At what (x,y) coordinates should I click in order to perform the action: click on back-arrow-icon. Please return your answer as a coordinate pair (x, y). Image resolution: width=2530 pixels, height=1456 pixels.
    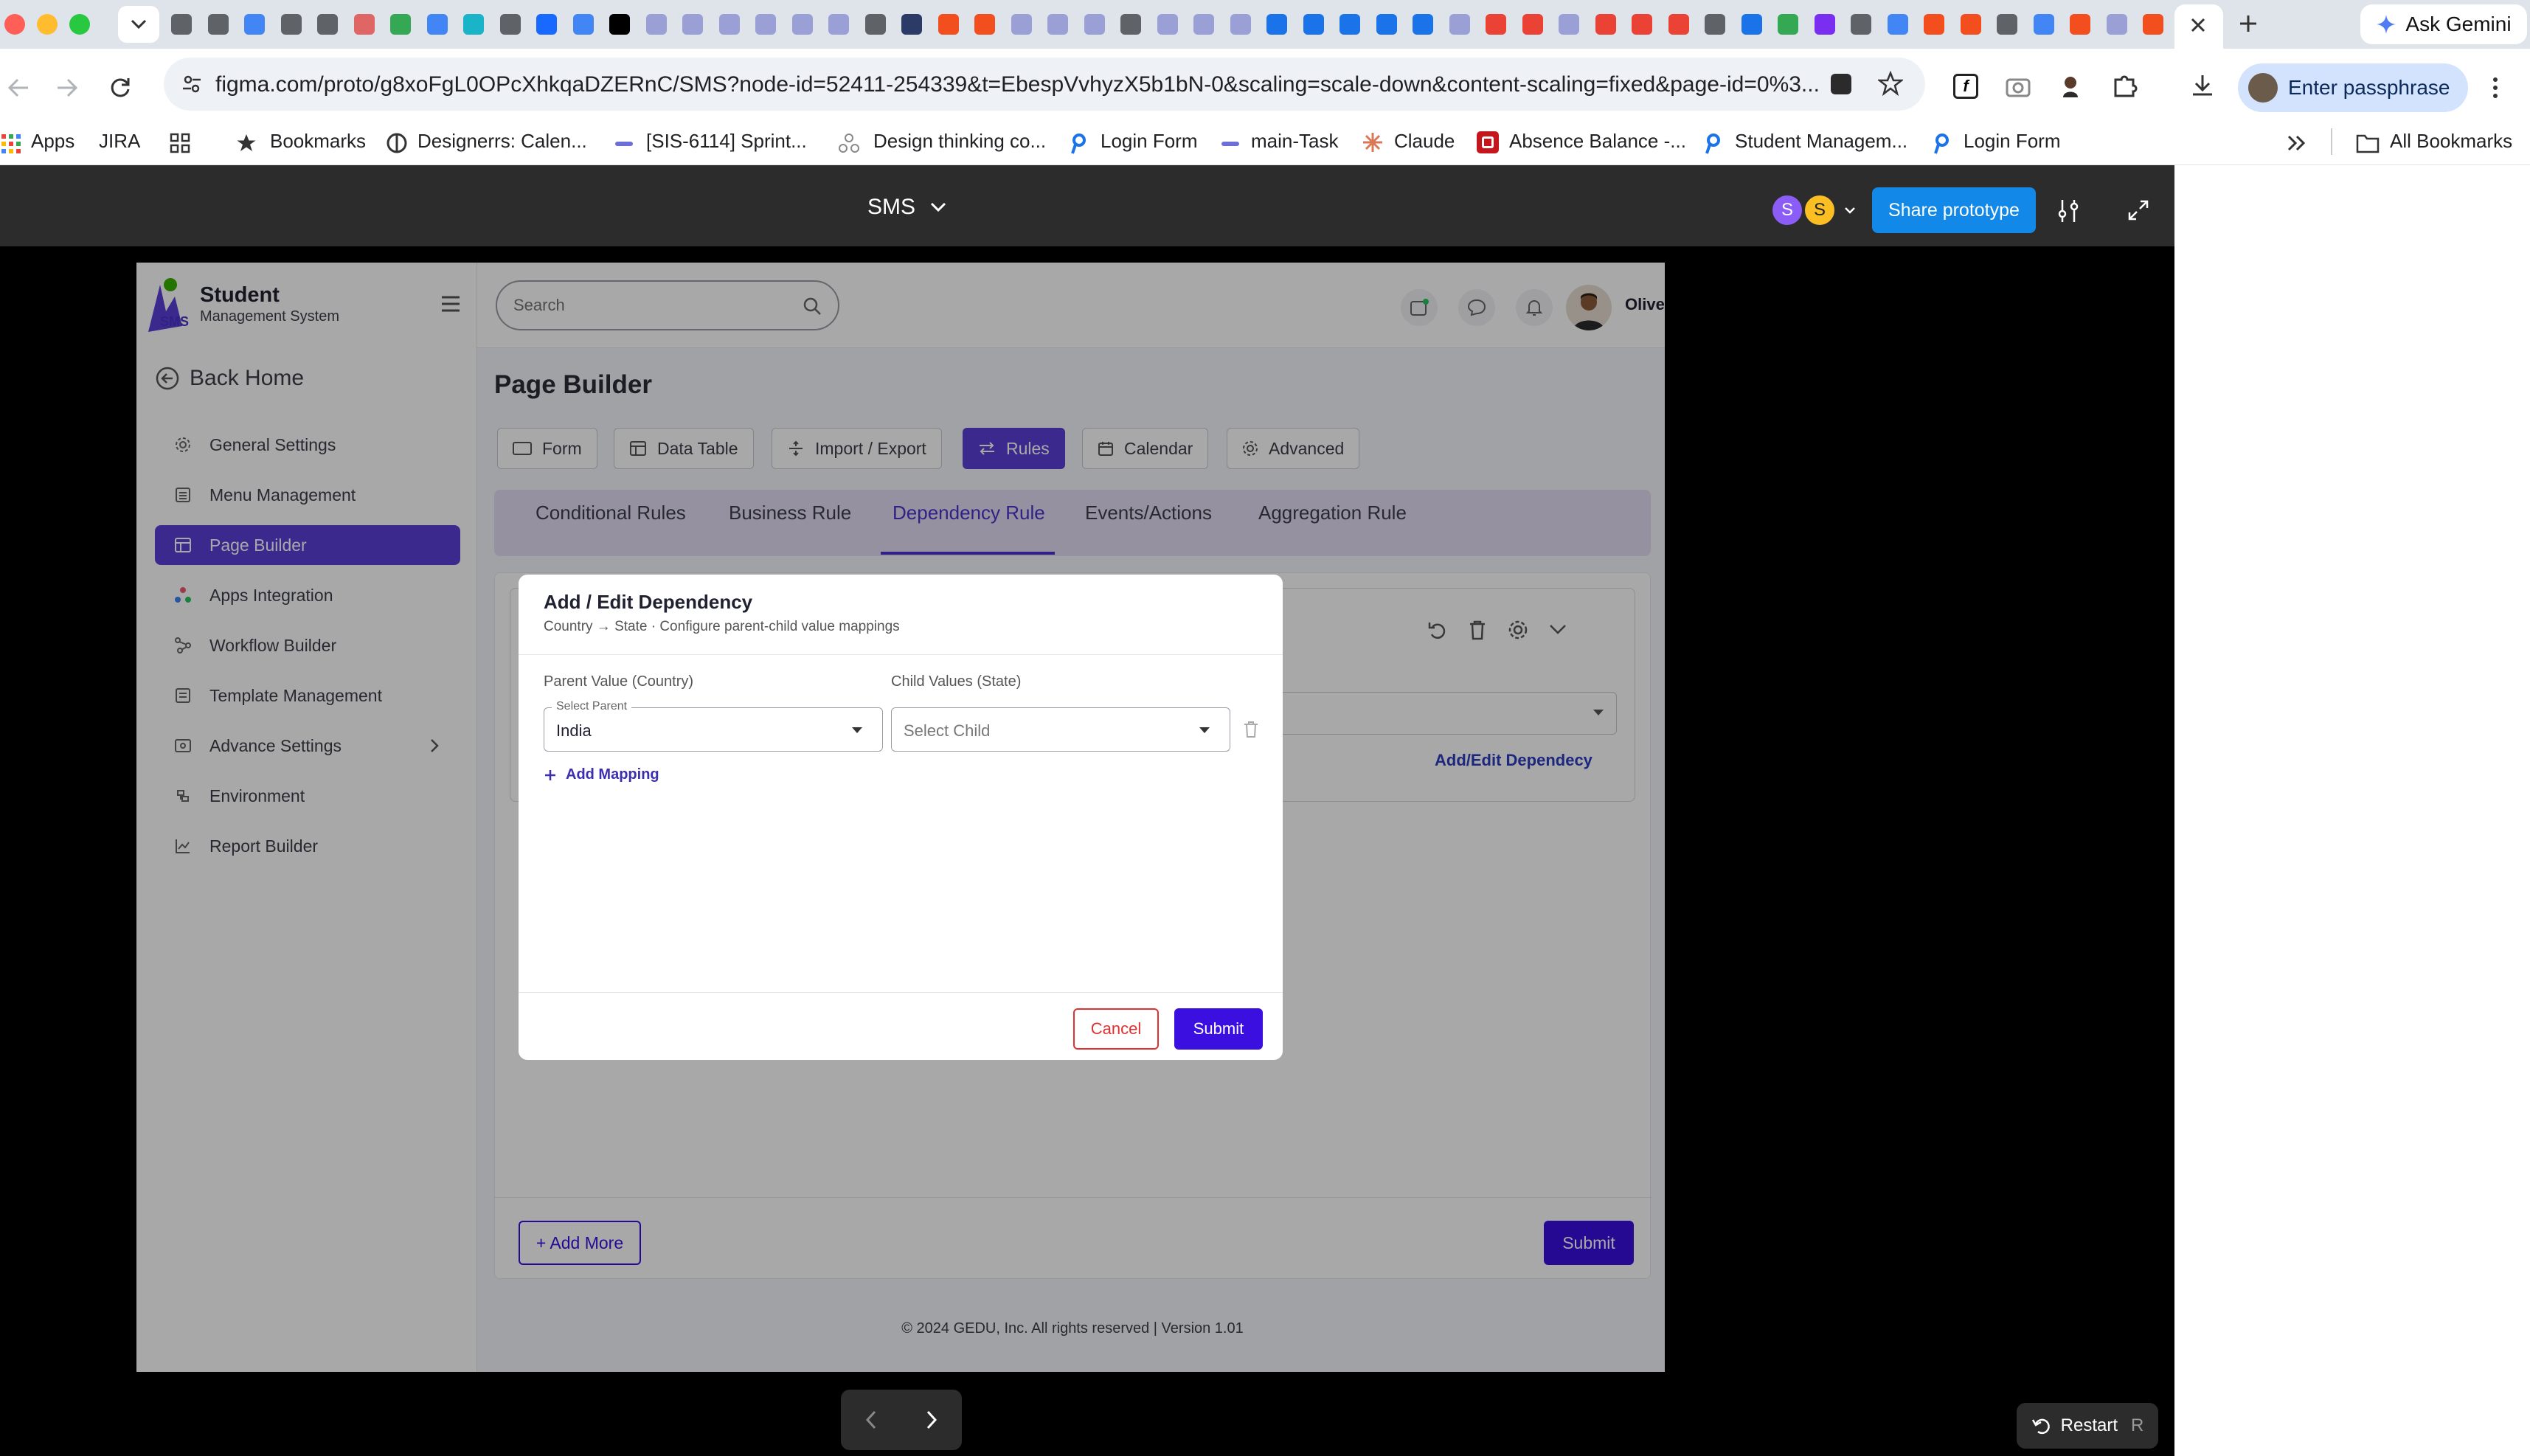
    Looking at the image, I should click on (18, 87).